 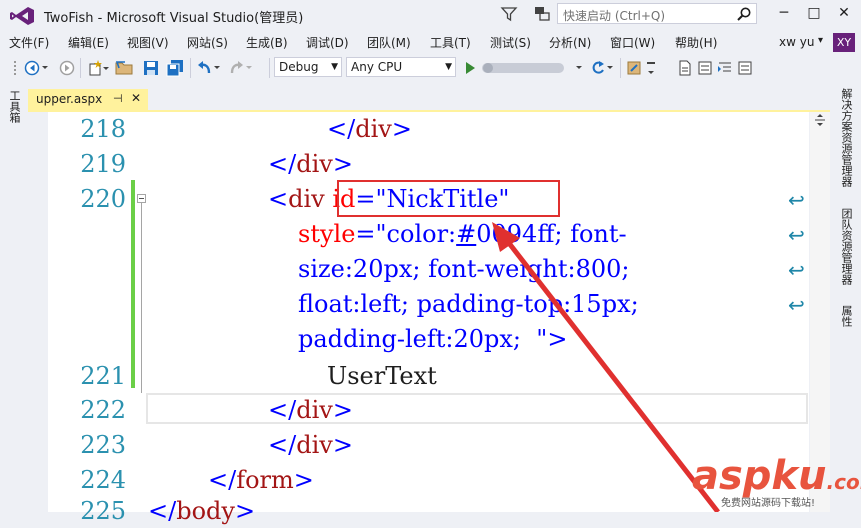 I want to click on code-line: float:left; padding-top:15px;, so click(x=468, y=304).